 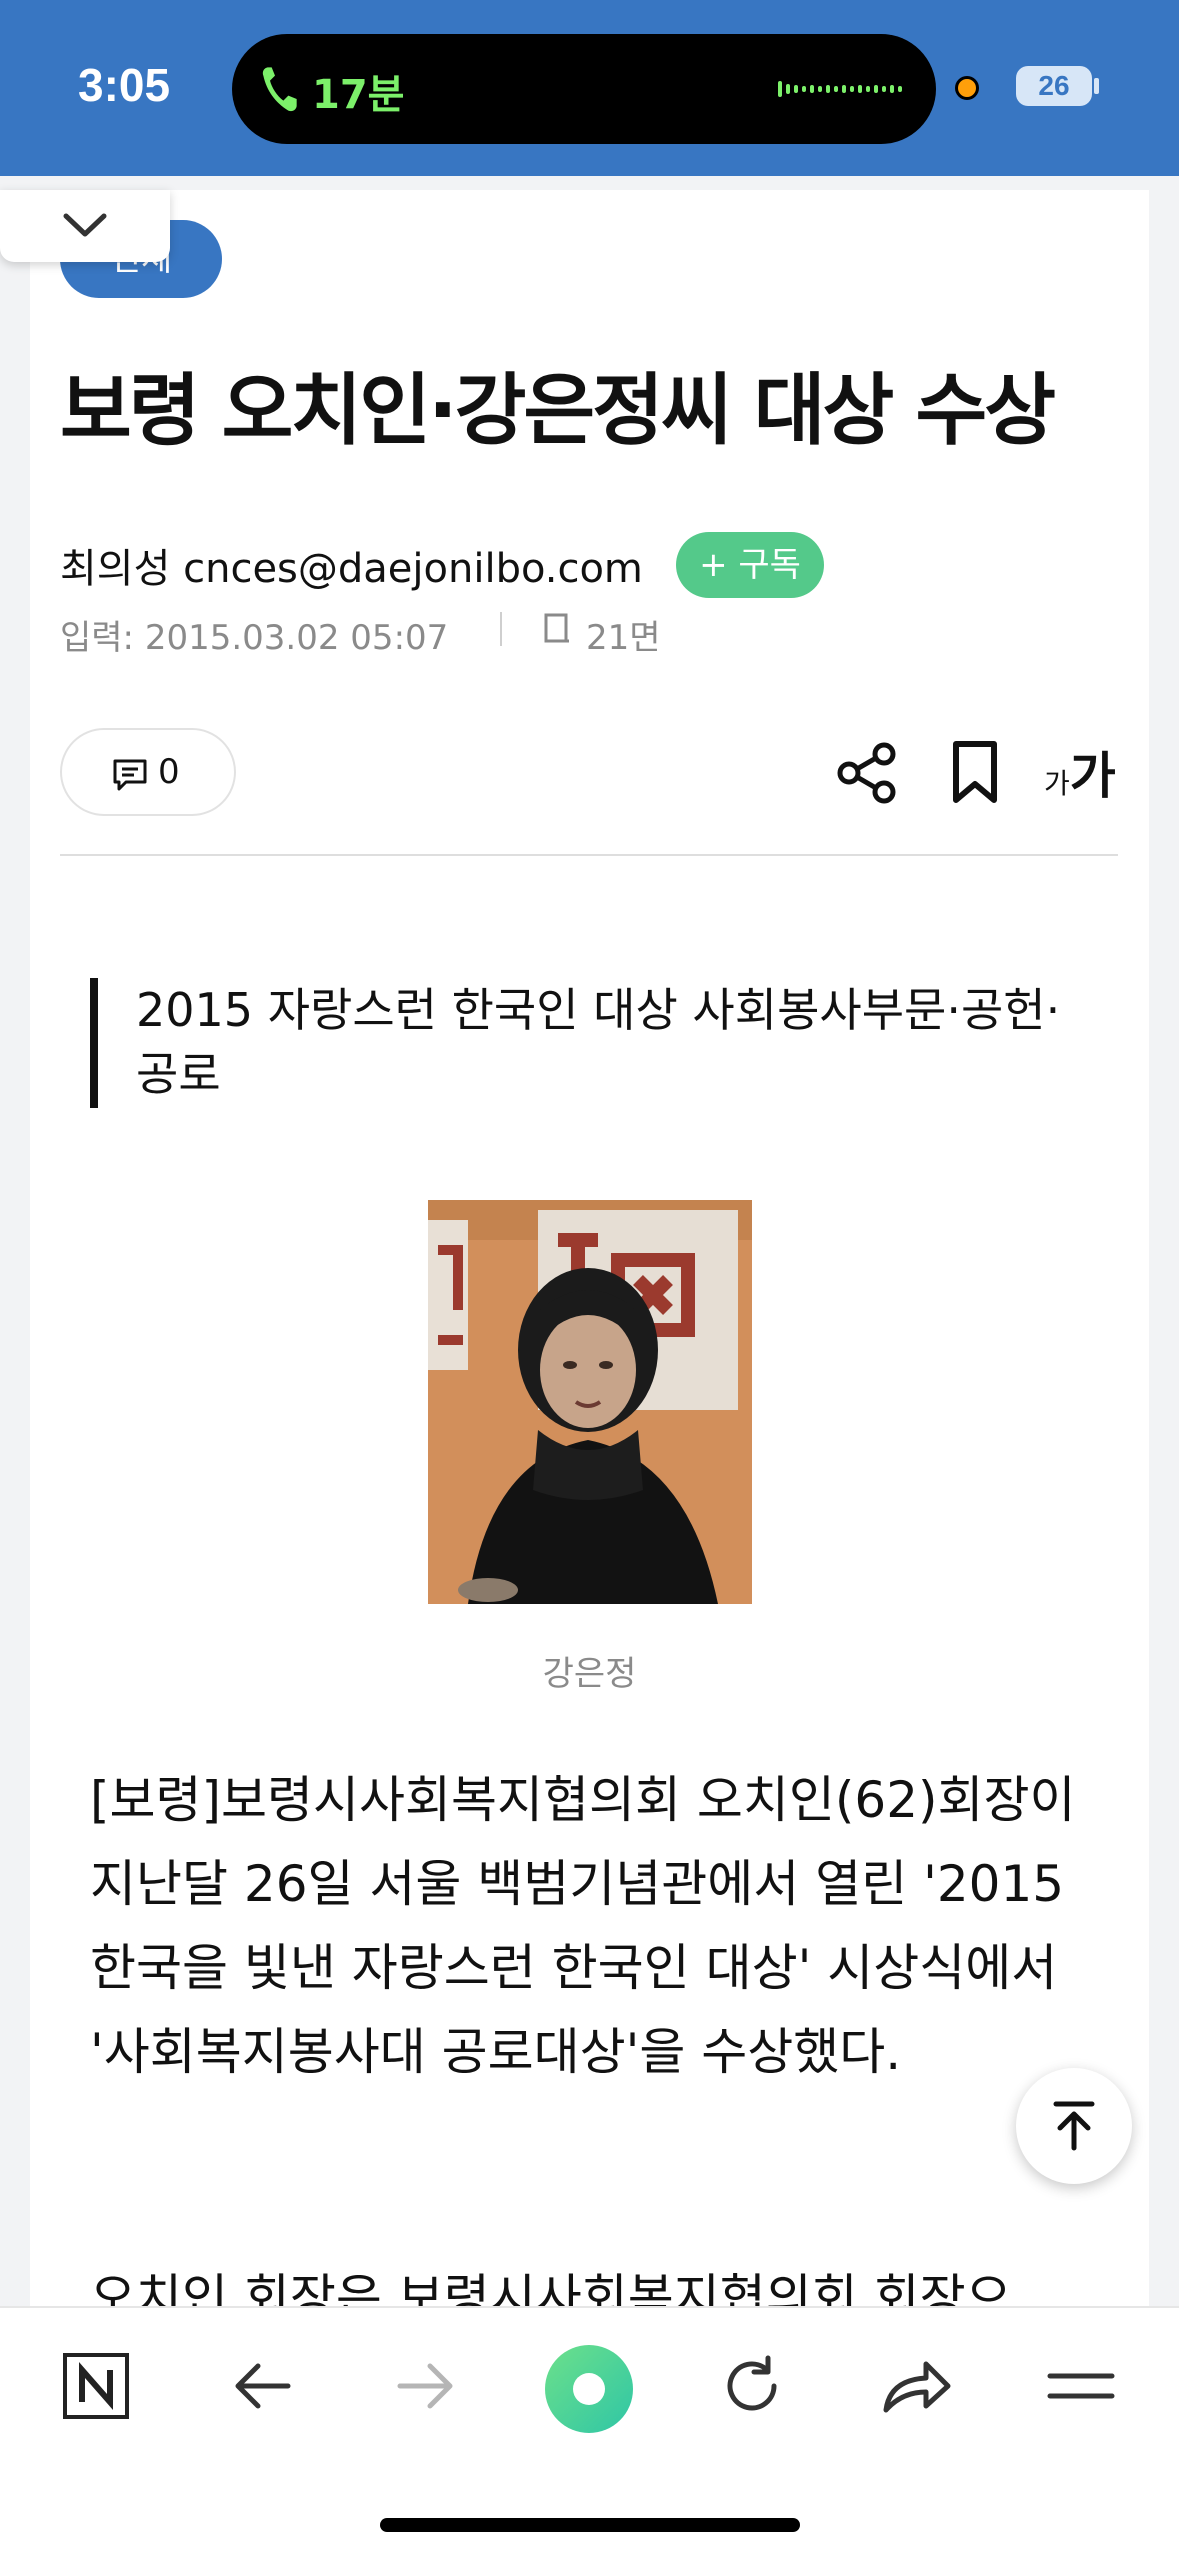 I want to click on font-size-button: 가가, so click(x=1080, y=772).